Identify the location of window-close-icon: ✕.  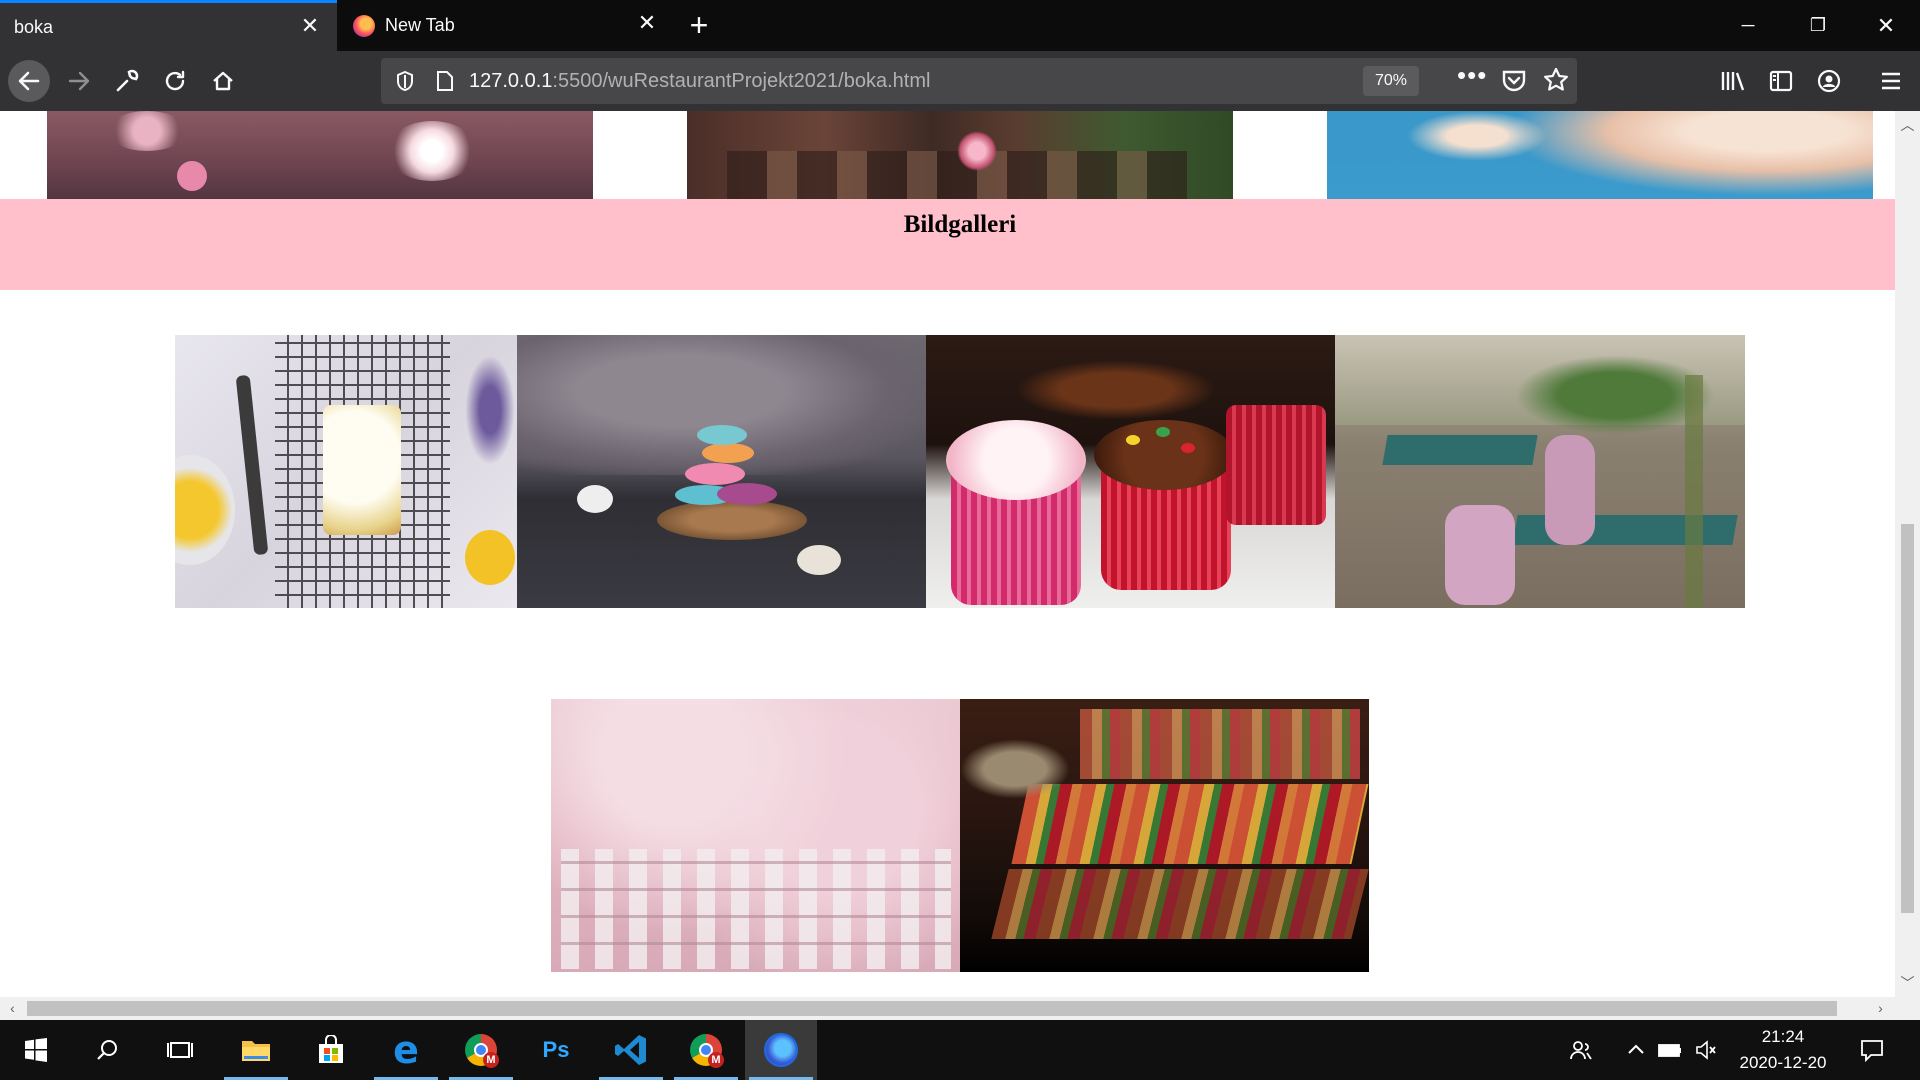
(1886, 25).